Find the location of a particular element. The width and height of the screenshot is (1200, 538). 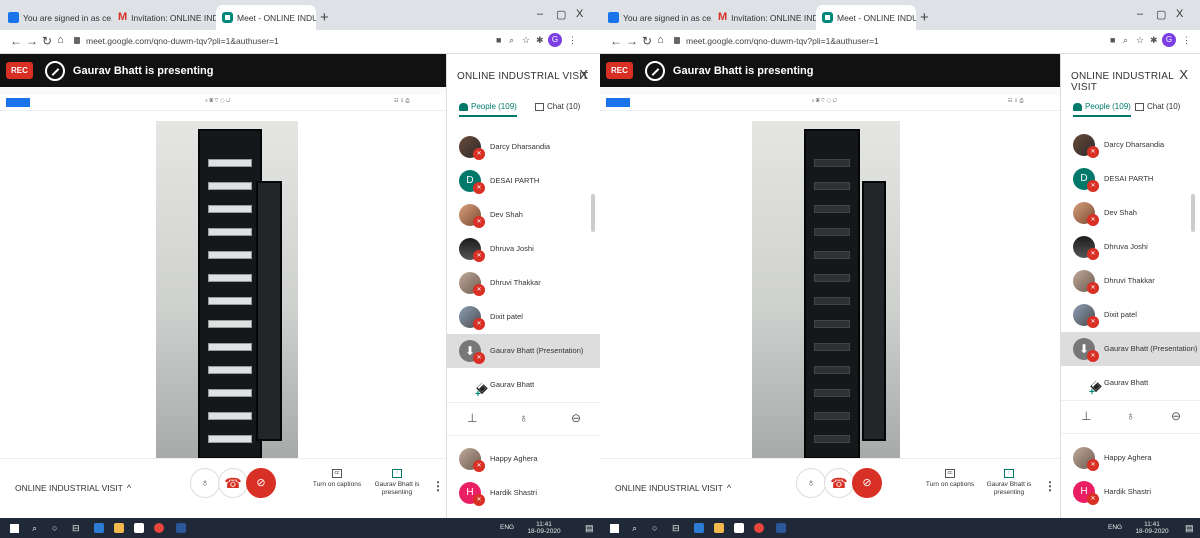

minus-icon: ⊖ is located at coordinates (1176, 416).